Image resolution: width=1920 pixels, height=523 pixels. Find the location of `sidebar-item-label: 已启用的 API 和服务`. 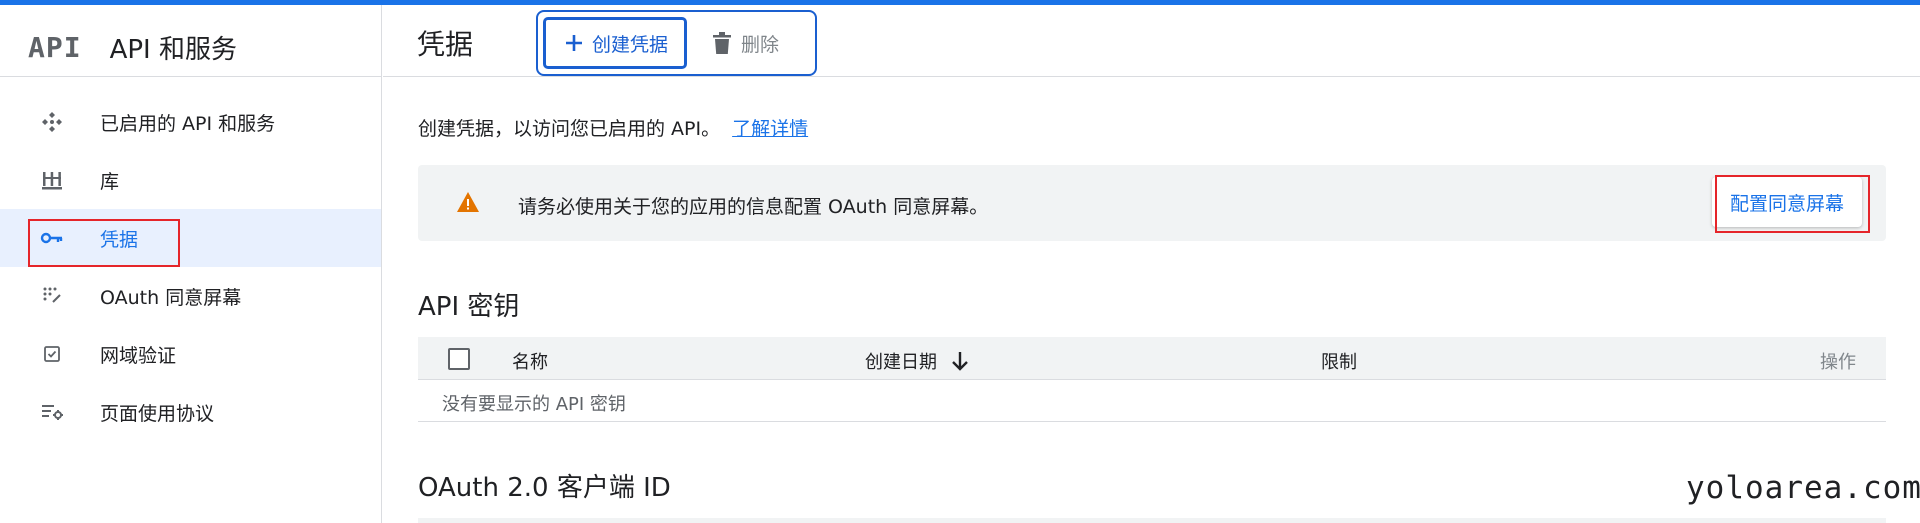

sidebar-item-label: 已启用的 API 和服务 is located at coordinates (188, 123).